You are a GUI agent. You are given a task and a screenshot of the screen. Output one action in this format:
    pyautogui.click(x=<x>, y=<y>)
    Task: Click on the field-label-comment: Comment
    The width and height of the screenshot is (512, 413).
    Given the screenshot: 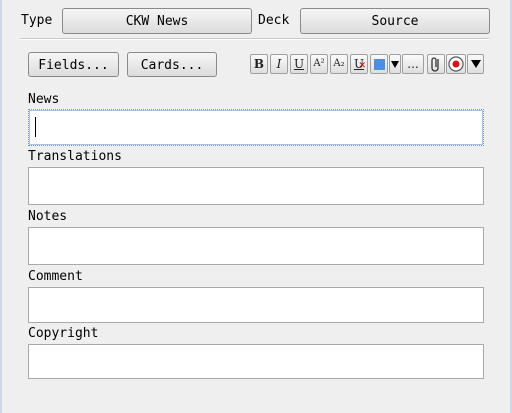 What is the action you would take?
    pyautogui.click(x=55, y=276)
    